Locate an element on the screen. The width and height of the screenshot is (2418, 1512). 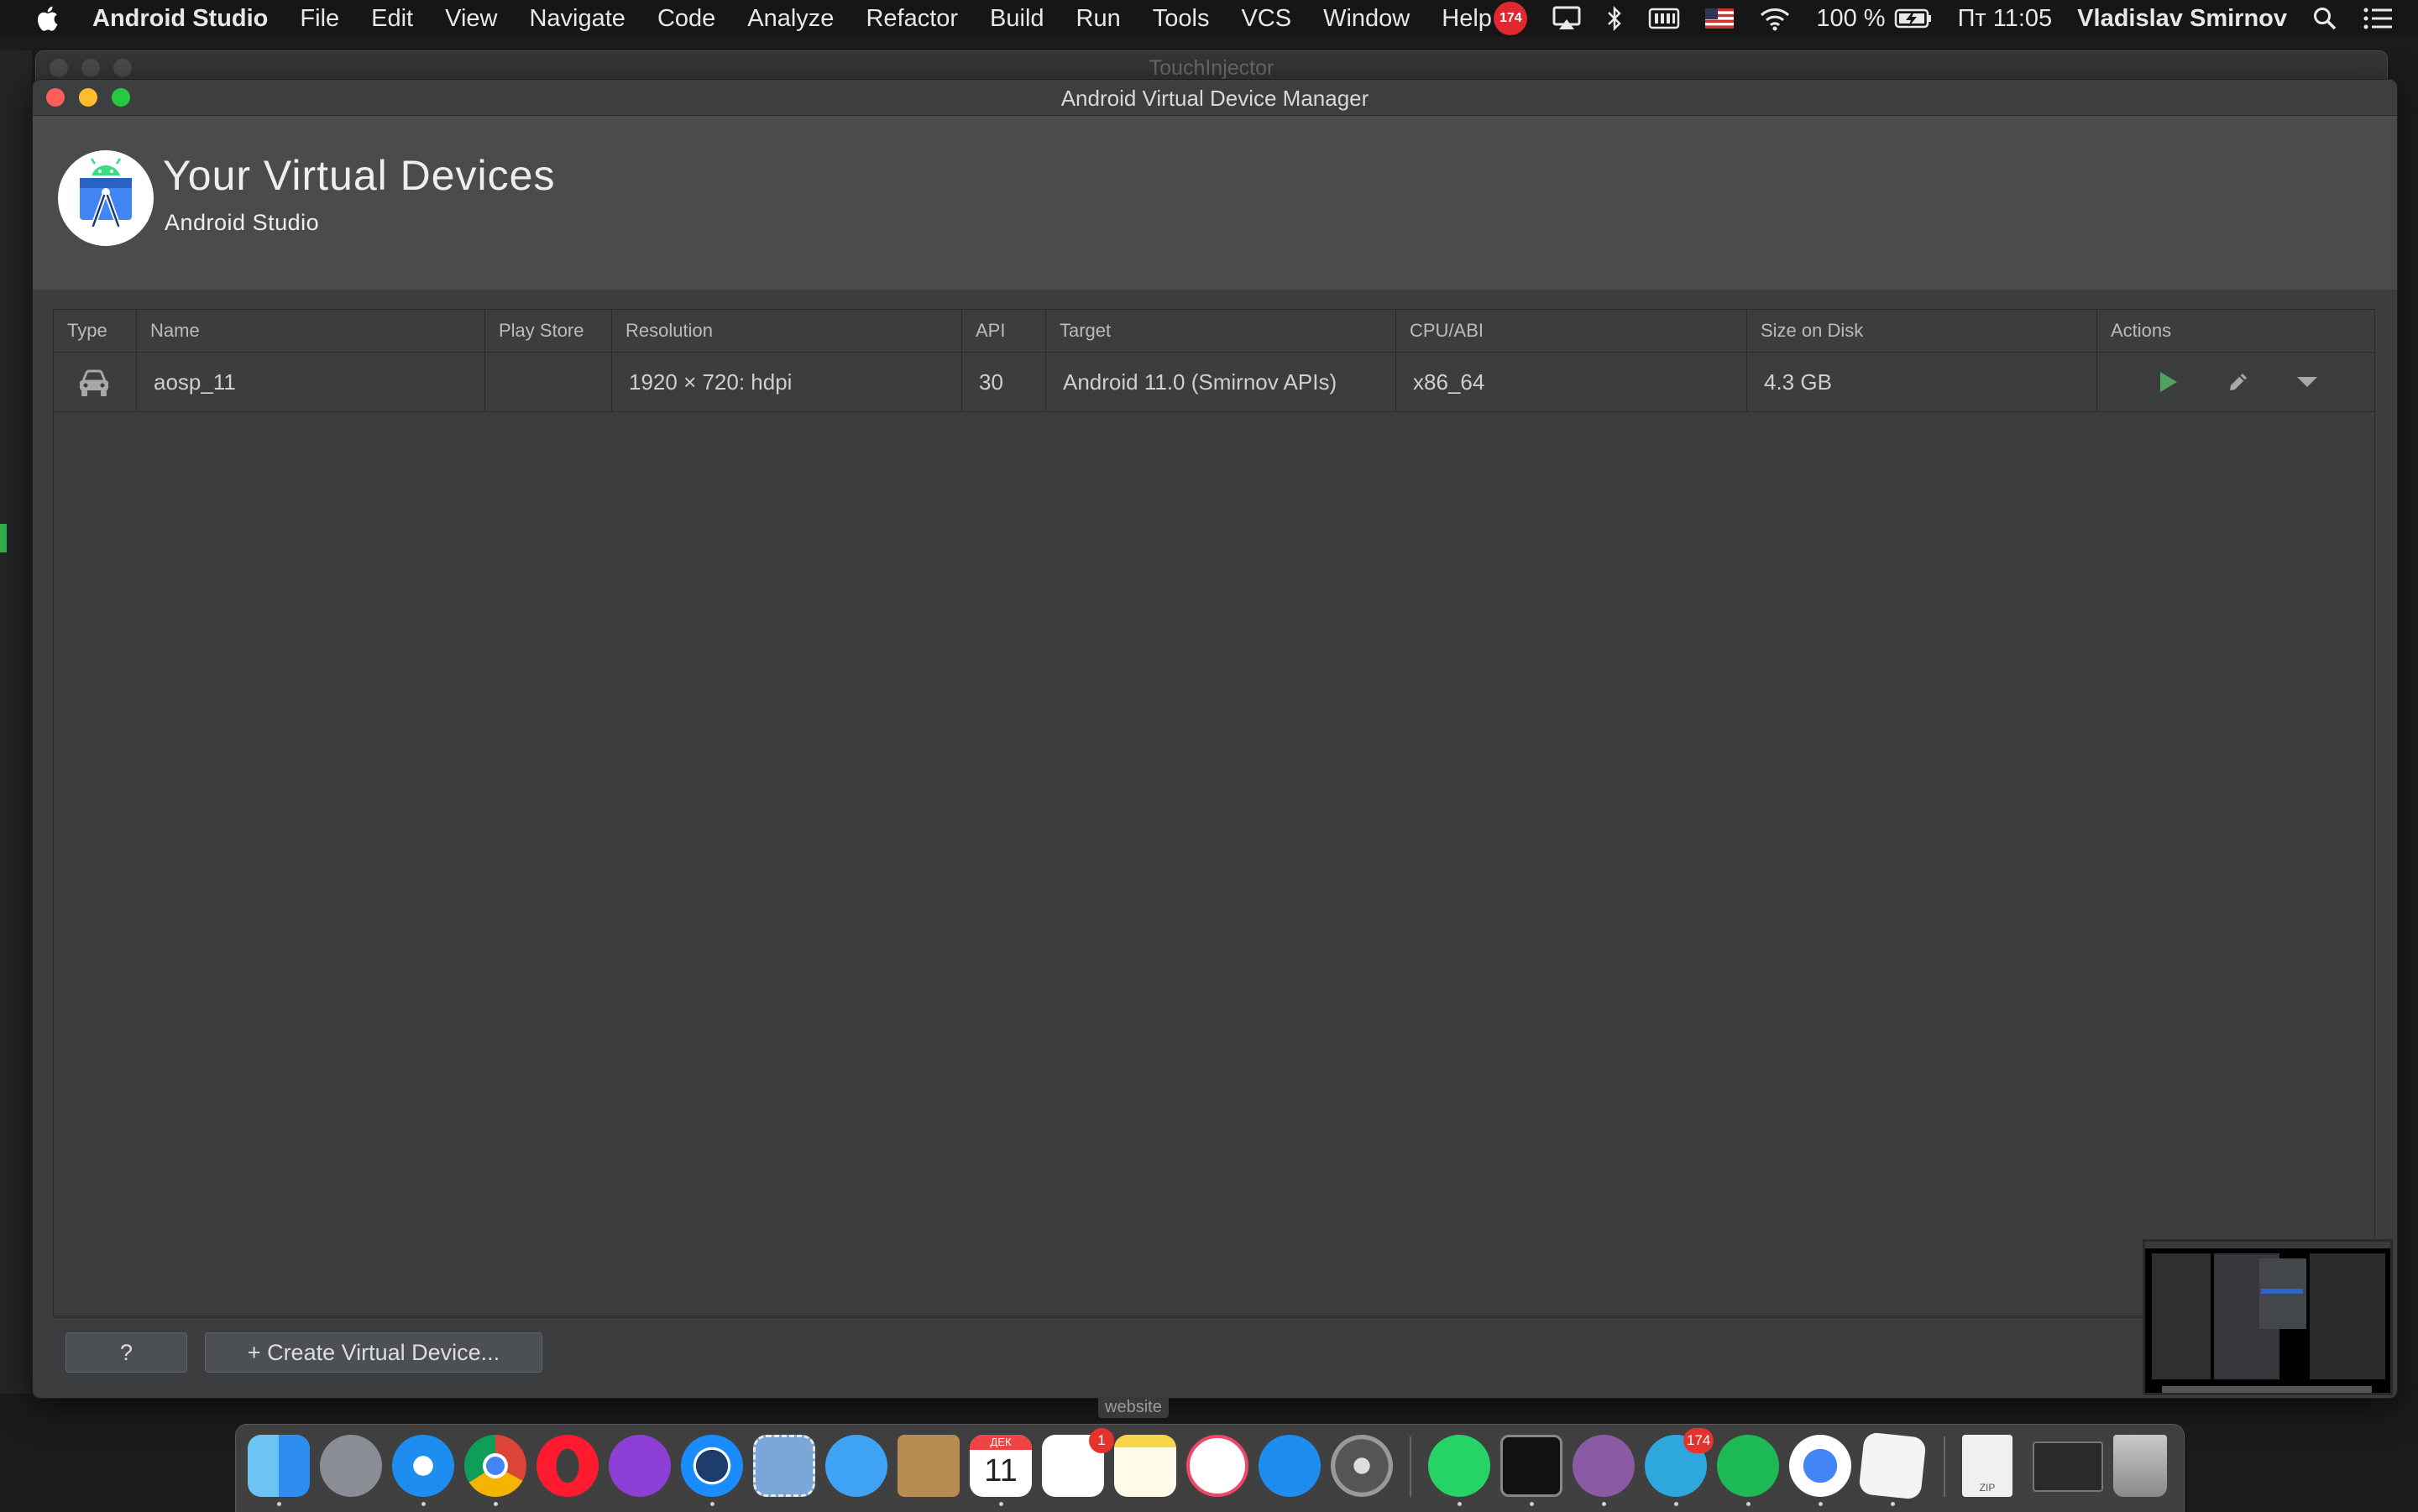
dock: ДЕК 11 1 174 ZIP is located at coordinates (1210, 1468).